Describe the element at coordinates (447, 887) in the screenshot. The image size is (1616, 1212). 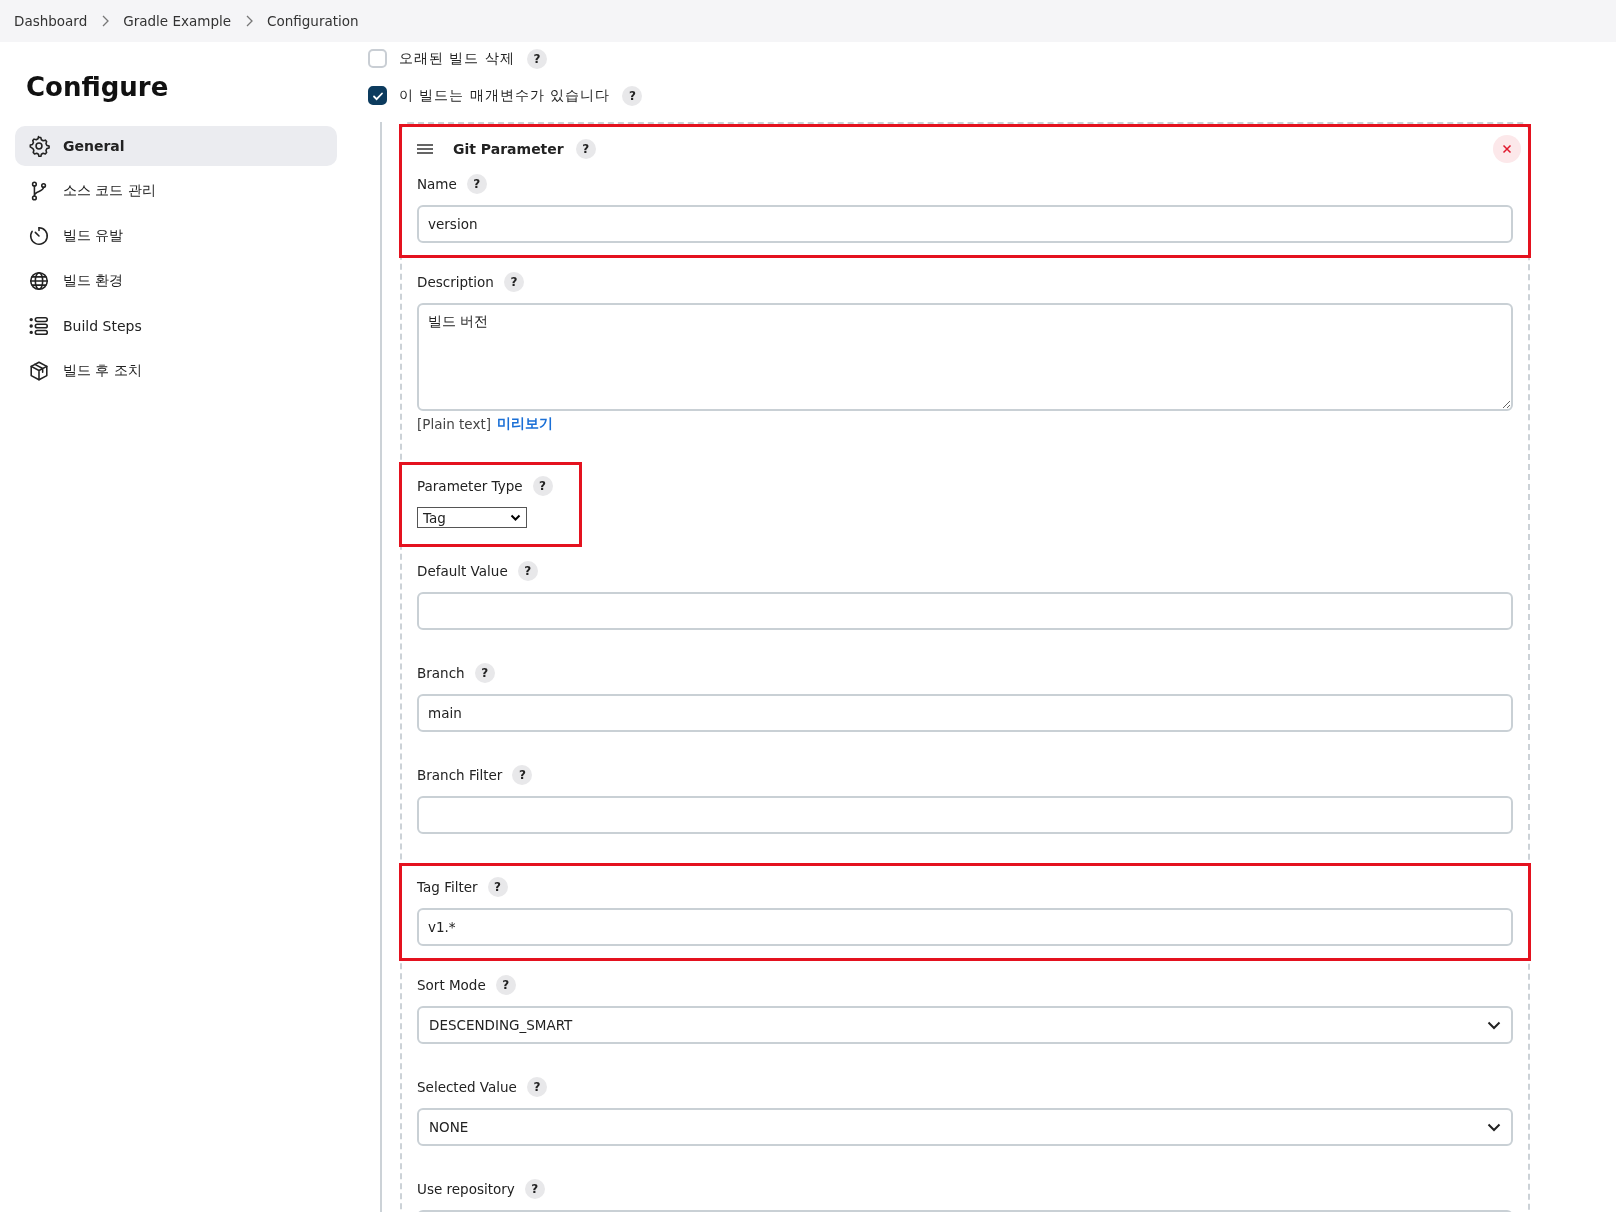
I see `field-label: Tag Filter` at that location.